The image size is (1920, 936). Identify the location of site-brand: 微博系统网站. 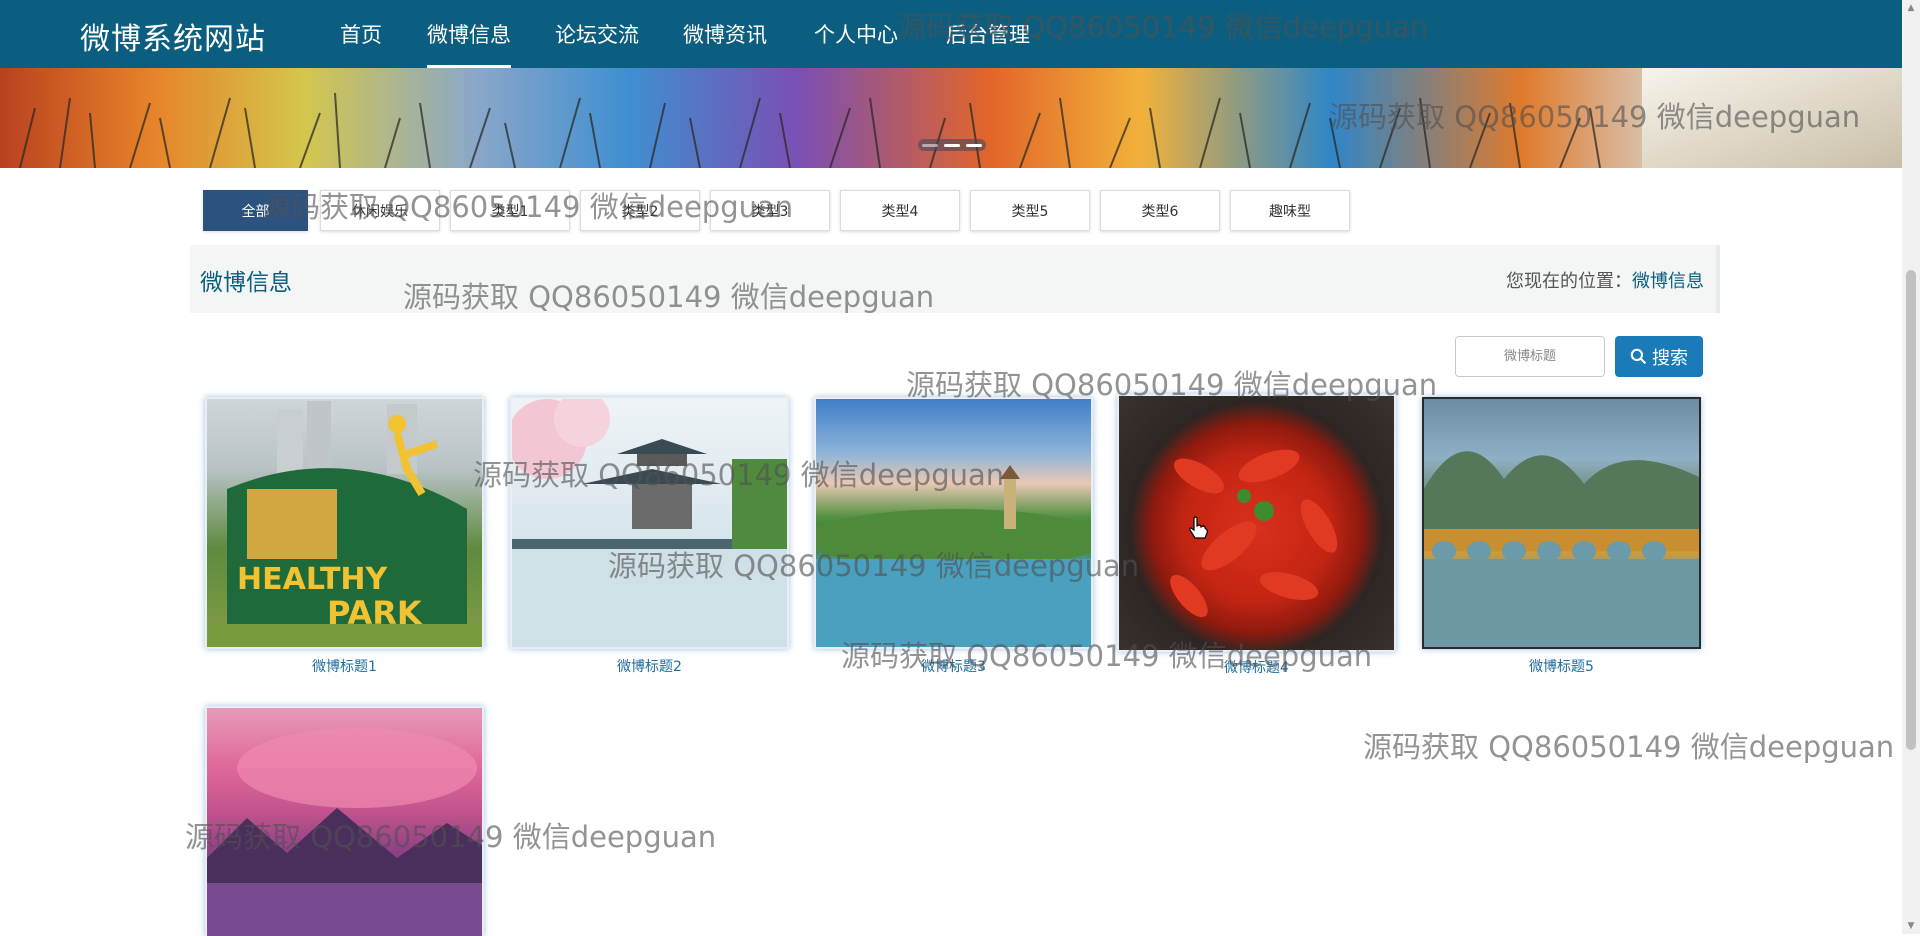
(173, 36).